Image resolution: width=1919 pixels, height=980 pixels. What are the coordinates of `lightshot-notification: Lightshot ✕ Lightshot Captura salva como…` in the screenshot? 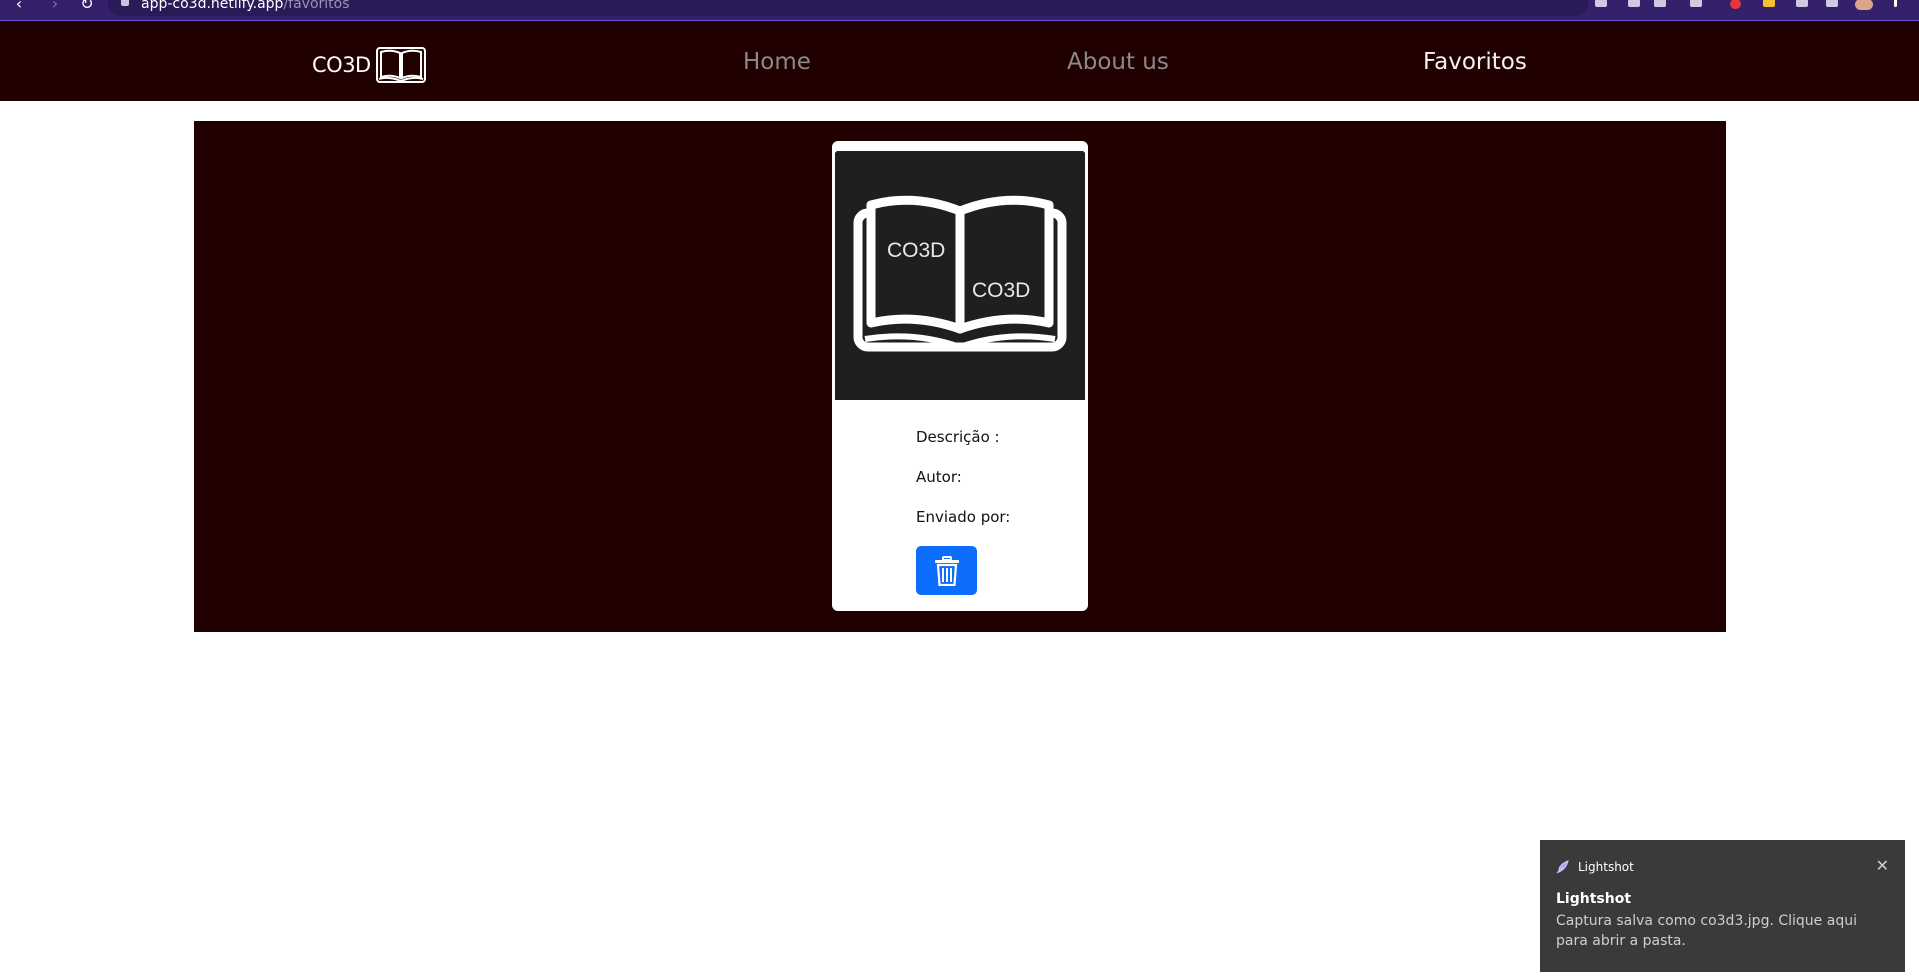 It's located at (1722, 906).